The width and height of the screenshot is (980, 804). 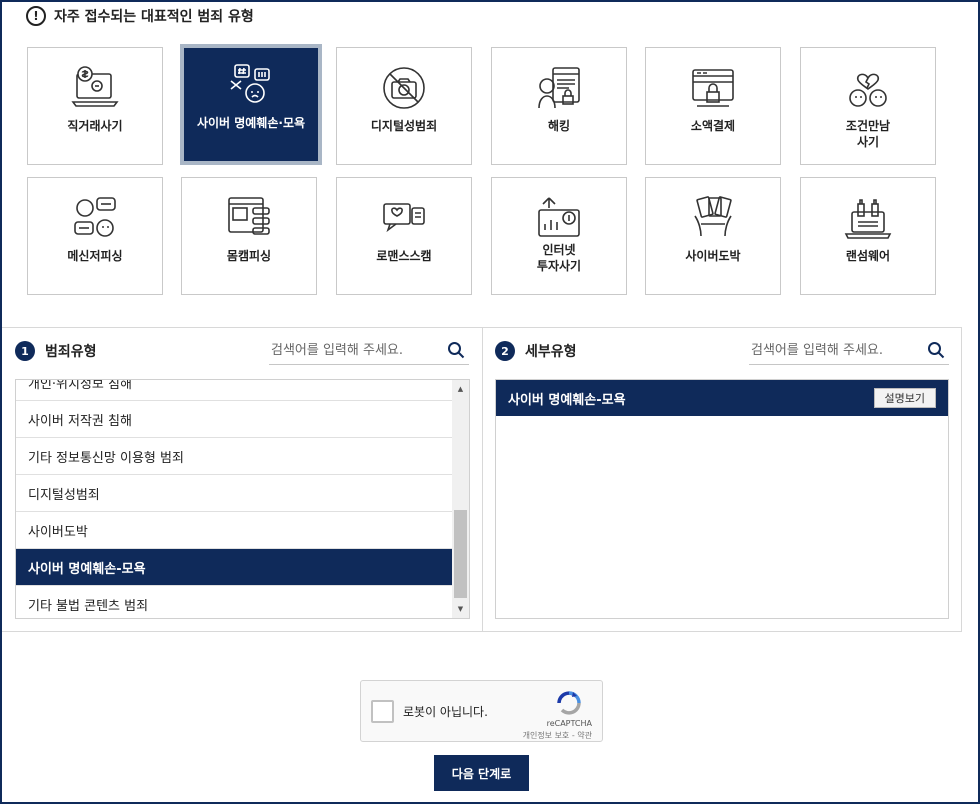 I want to click on tile-label: 조건만남 사기, so click(x=868, y=134).